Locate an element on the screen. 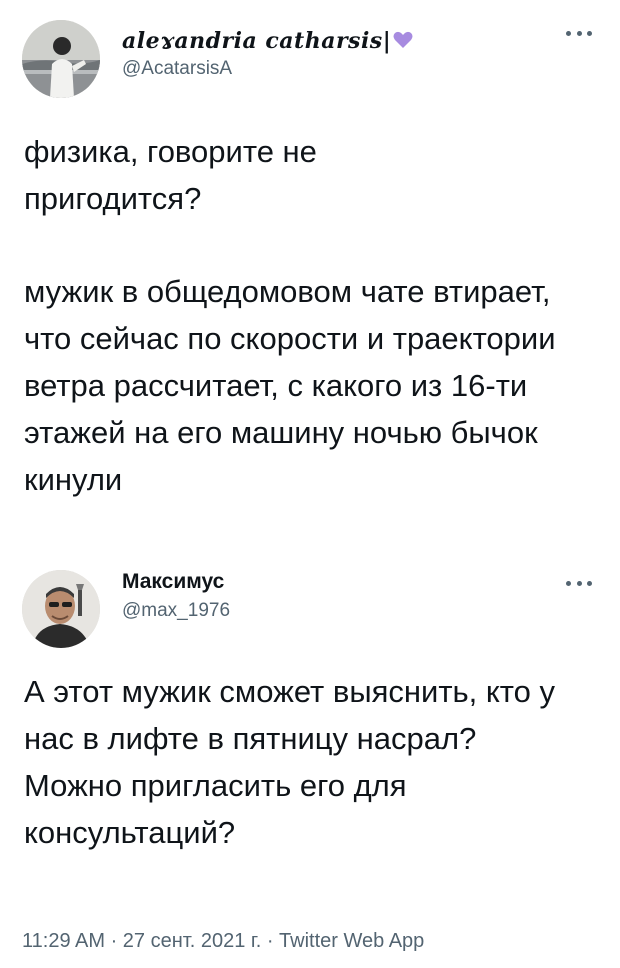 This screenshot has width=620, height=968. purple-heart-icon is located at coordinates (403, 42).